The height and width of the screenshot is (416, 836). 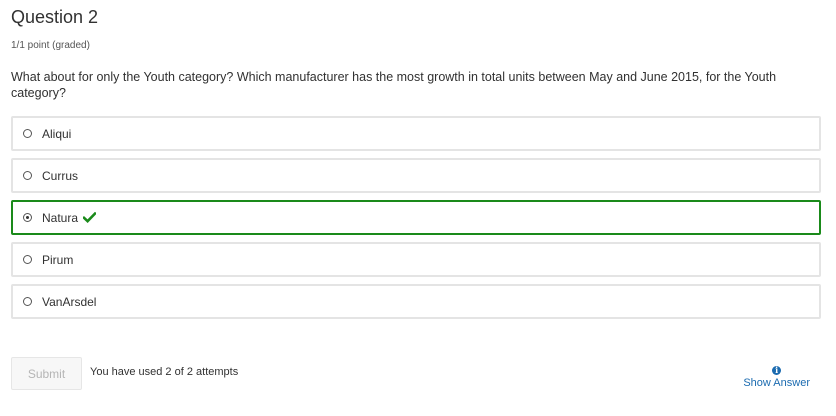 What do you see at coordinates (416, 175) in the screenshot?
I see `option-currus: Currus` at bounding box center [416, 175].